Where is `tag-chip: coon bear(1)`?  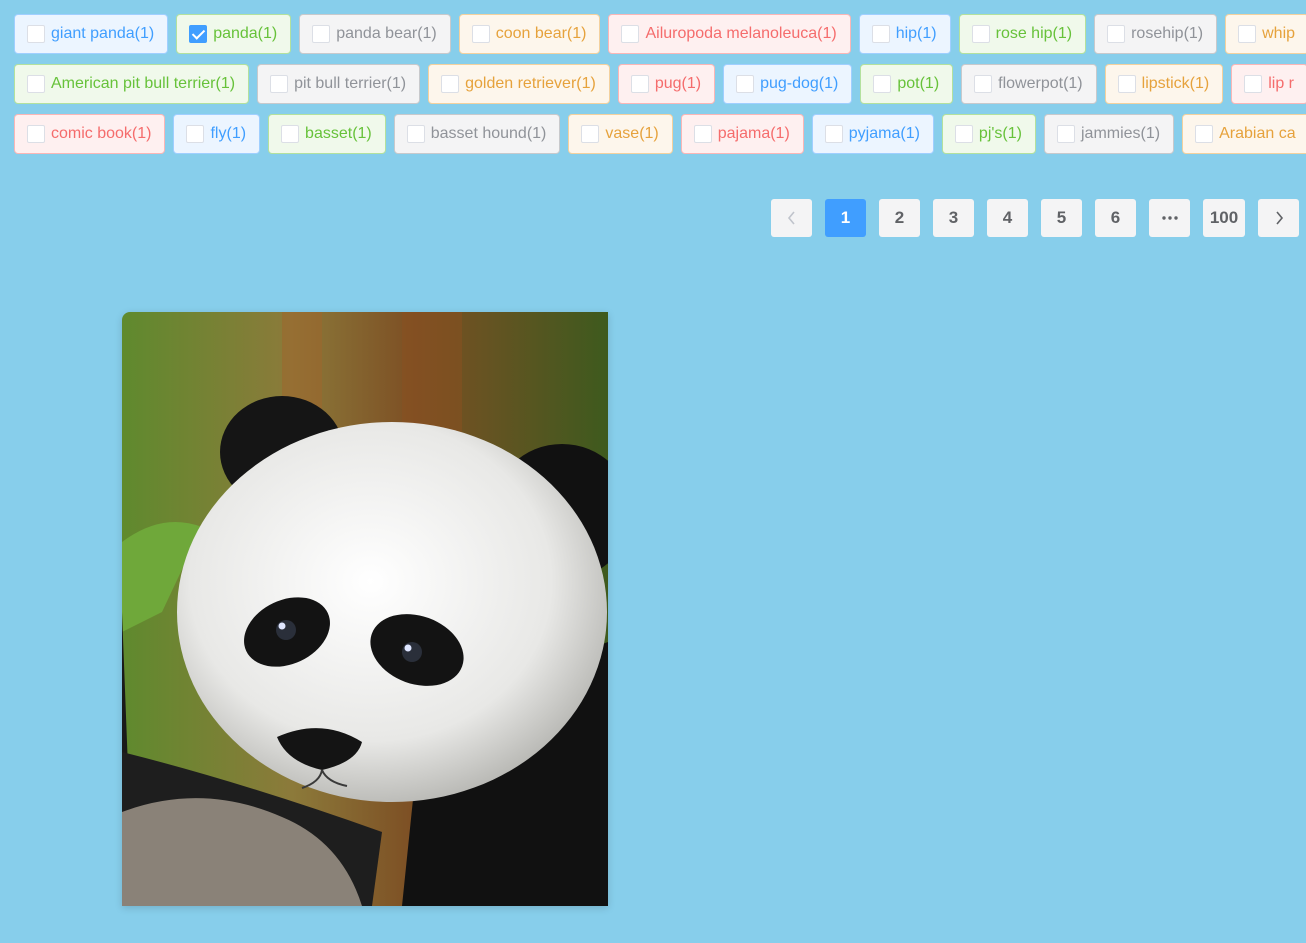
tag-chip: coon bear(1) is located at coordinates (529, 34).